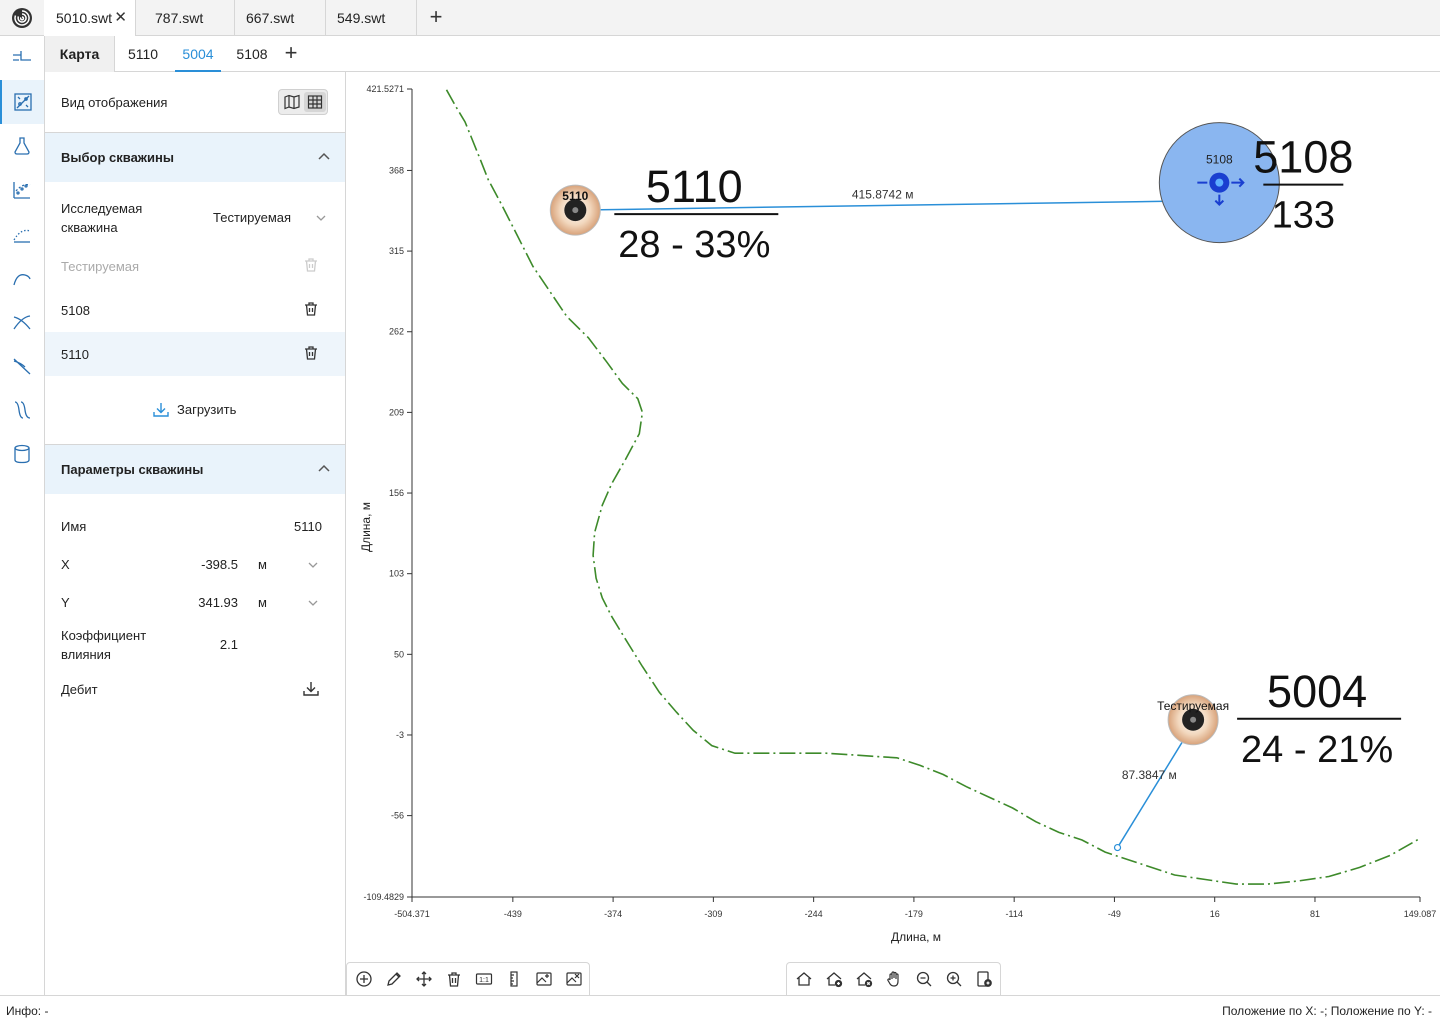  Describe the element at coordinates (575, 196) in the screenshot. I see `well-name: 5110` at that location.